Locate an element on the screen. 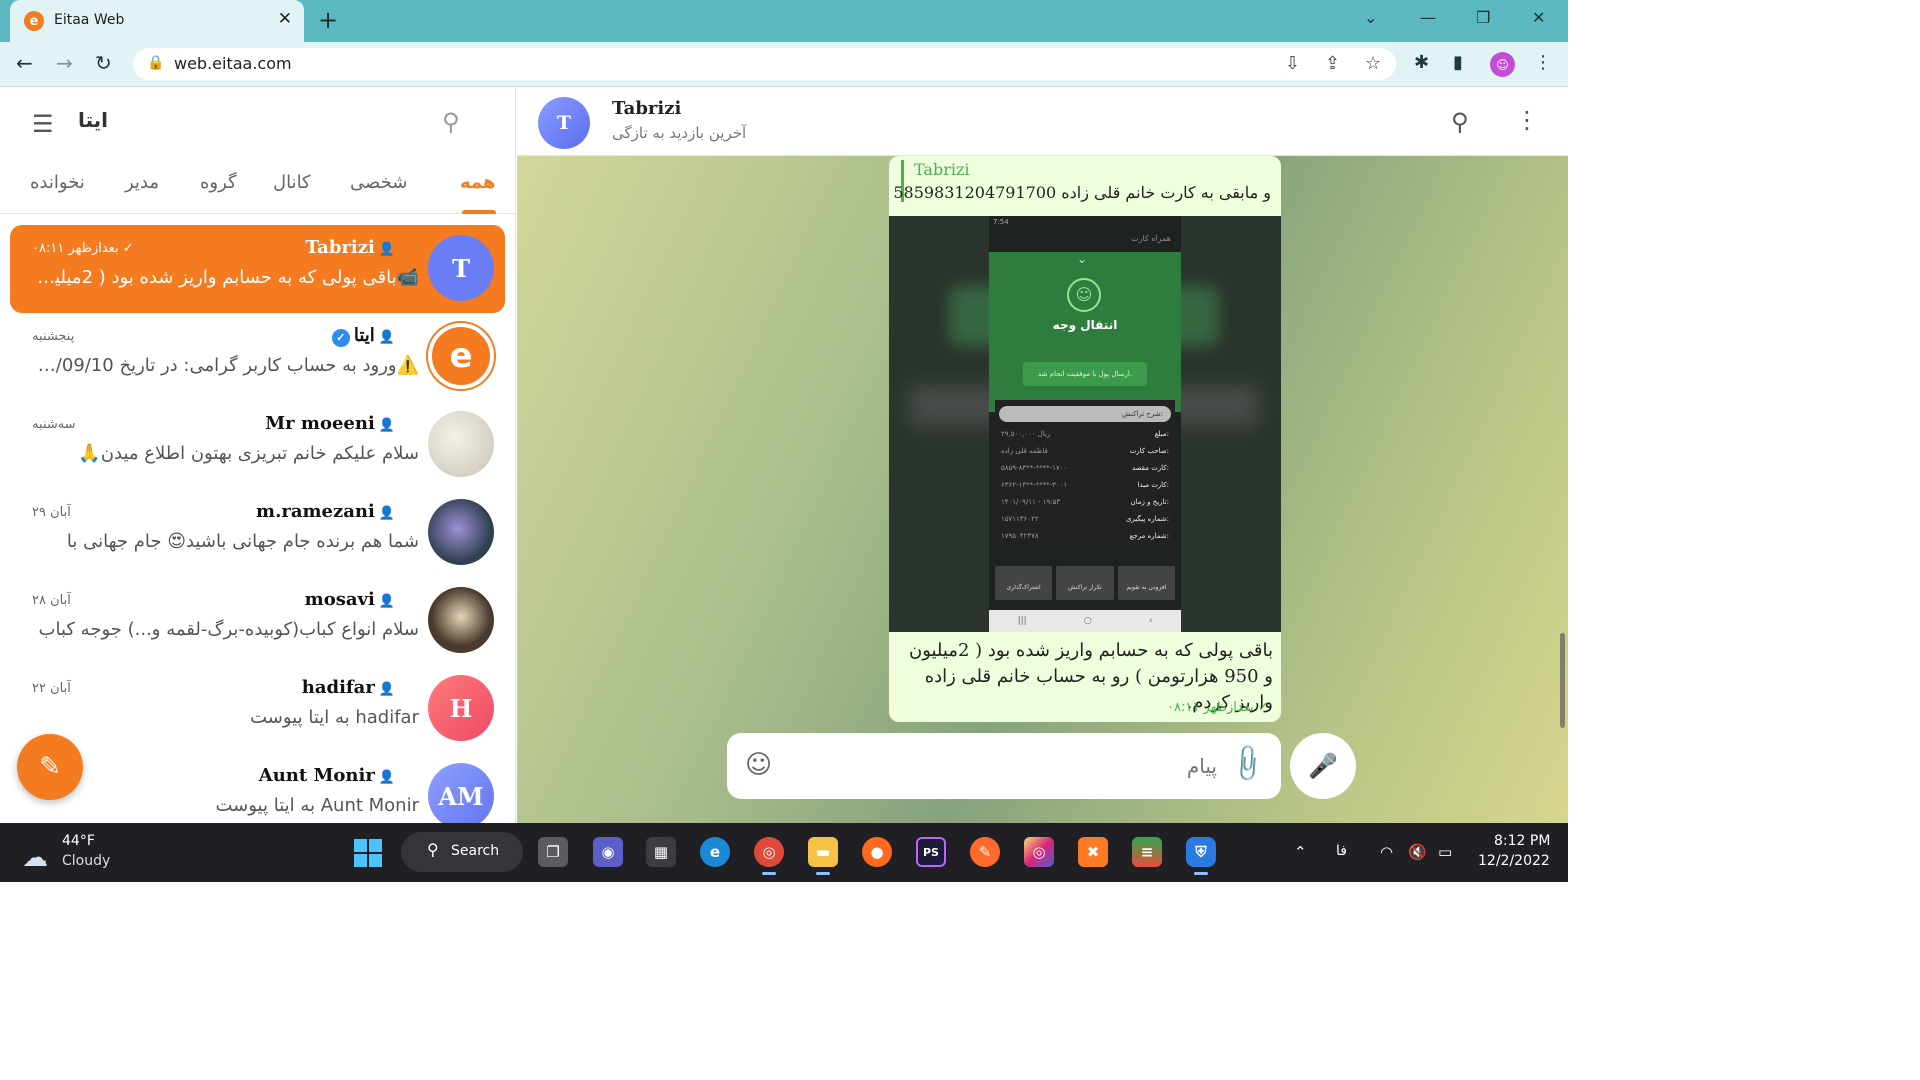  tab-all: همه is located at coordinates (477, 182).